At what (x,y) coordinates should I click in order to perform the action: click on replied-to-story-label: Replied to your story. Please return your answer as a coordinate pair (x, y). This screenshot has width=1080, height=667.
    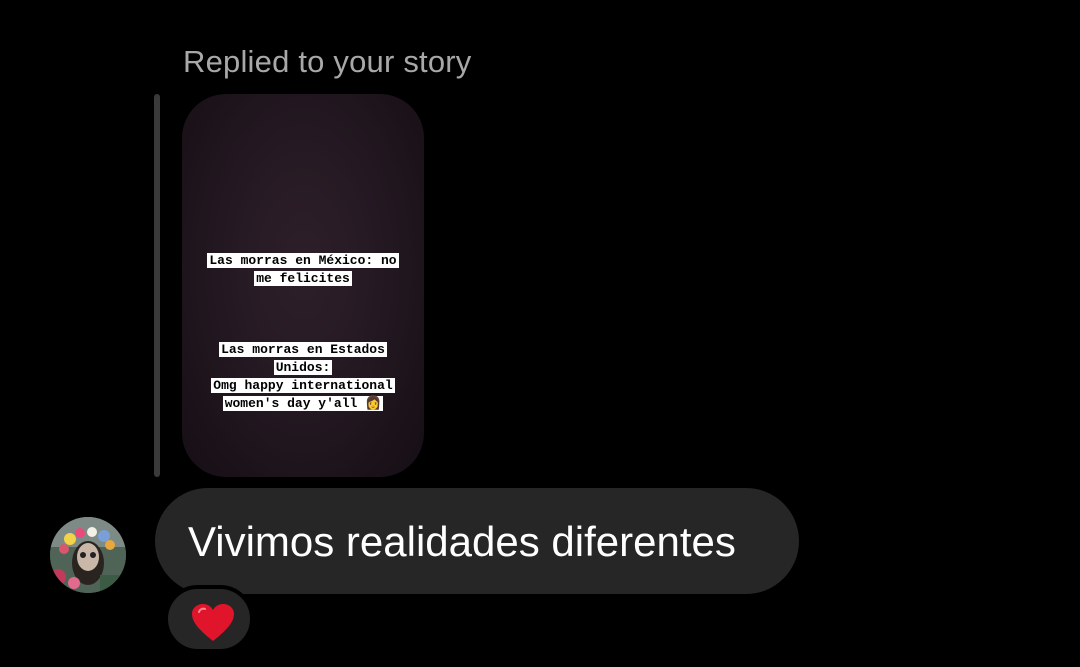
    Looking at the image, I should click on (327, 61).